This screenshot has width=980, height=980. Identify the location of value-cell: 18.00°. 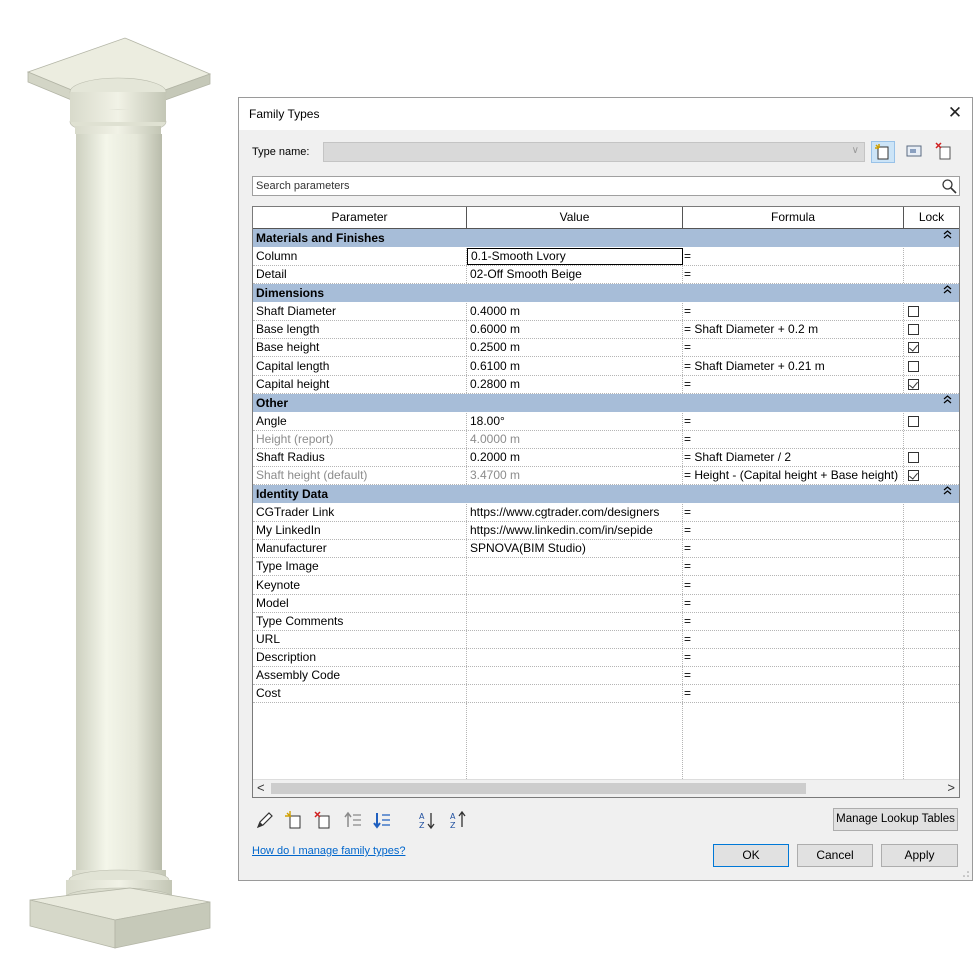
(575, 421).